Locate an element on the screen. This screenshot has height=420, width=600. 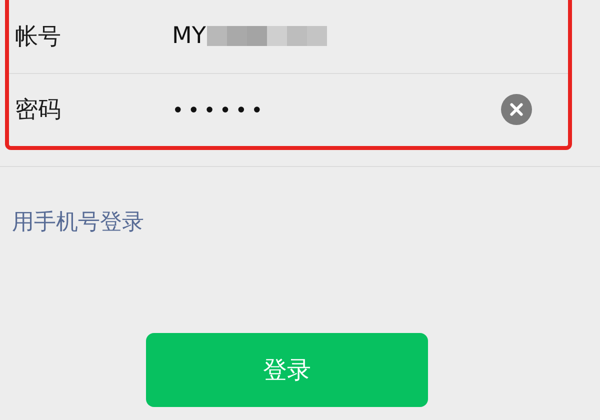
clear-icon is located at coordinates (516, 110).